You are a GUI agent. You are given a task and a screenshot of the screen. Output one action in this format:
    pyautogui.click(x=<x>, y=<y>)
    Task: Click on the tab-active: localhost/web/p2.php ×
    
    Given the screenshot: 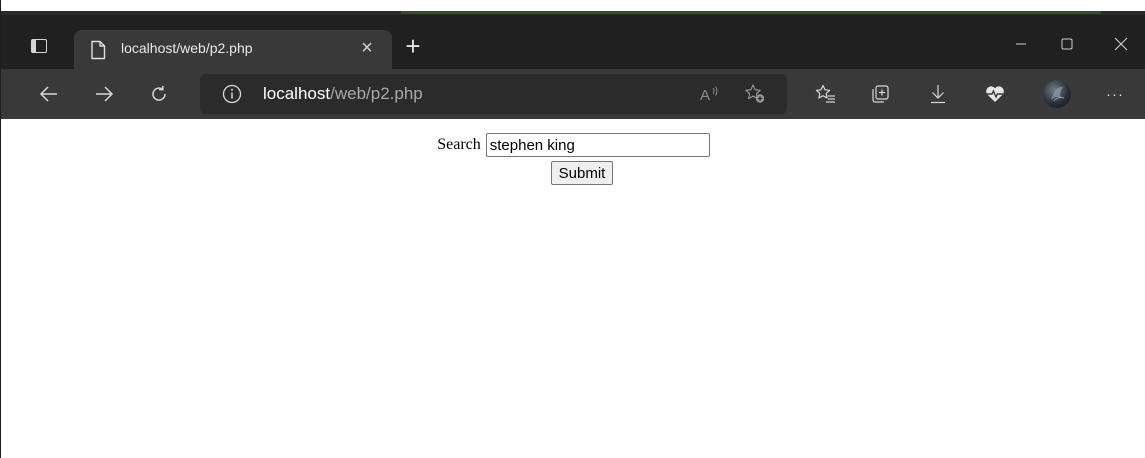 What is the action you would take?
    pyautogui.click(x=233, y=49)
    